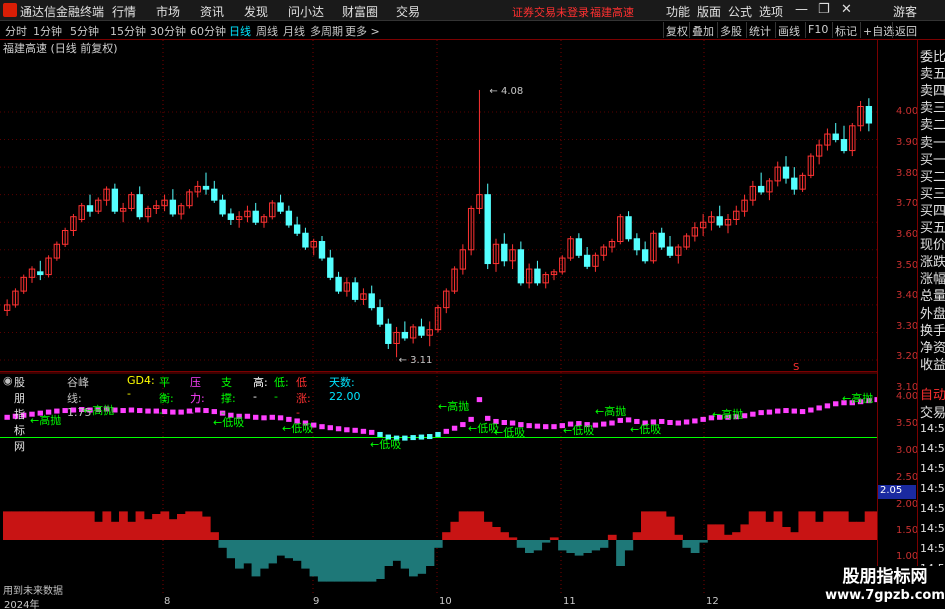 The image size is (945, 609). What do you see at coordinates (907, 111) in the screenshot?
I see `ytick: 4.00` at bounding box center [907, 111].